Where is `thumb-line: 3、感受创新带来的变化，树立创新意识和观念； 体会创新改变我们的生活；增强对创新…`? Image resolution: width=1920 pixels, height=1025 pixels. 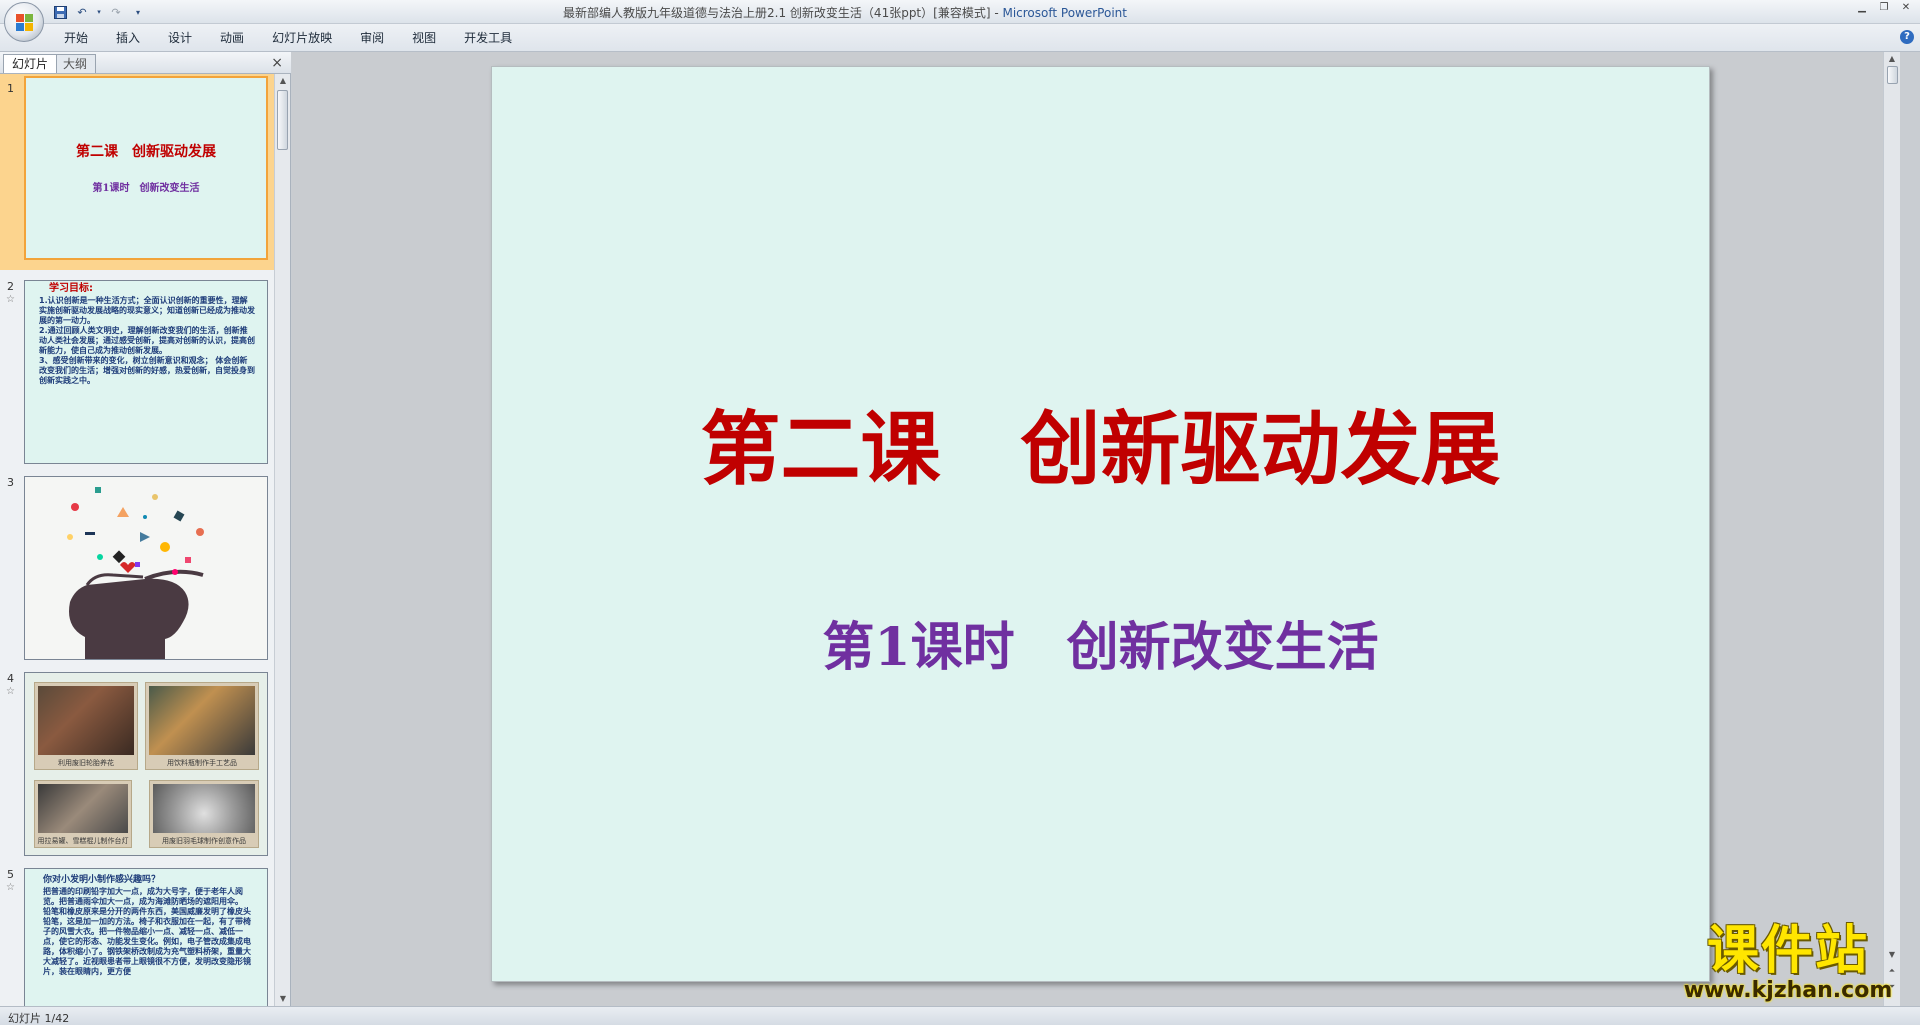 thumb-line: 3、感受创新带来的变化，树立创新意识和观念； 体会创新改变我们的生活；增强对创新… is located at coordinates (147, 370).